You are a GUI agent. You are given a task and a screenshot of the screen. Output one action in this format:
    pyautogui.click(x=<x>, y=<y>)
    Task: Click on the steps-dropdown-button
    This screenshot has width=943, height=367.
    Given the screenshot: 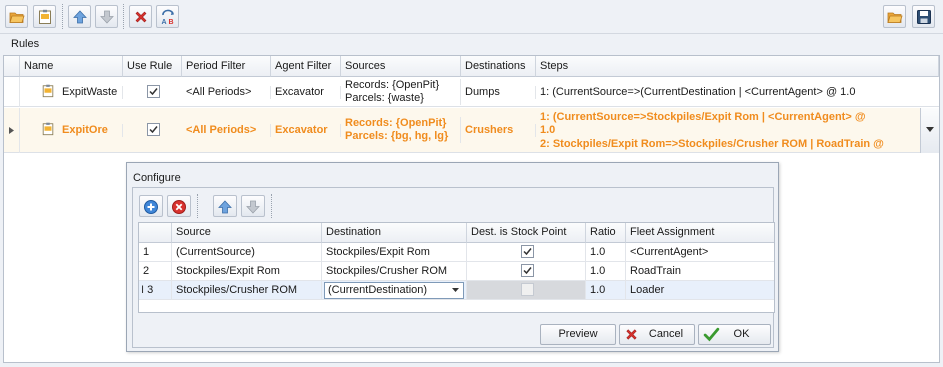 What is the action you would take?
    pyautogui.click(x=929, y=130)
    